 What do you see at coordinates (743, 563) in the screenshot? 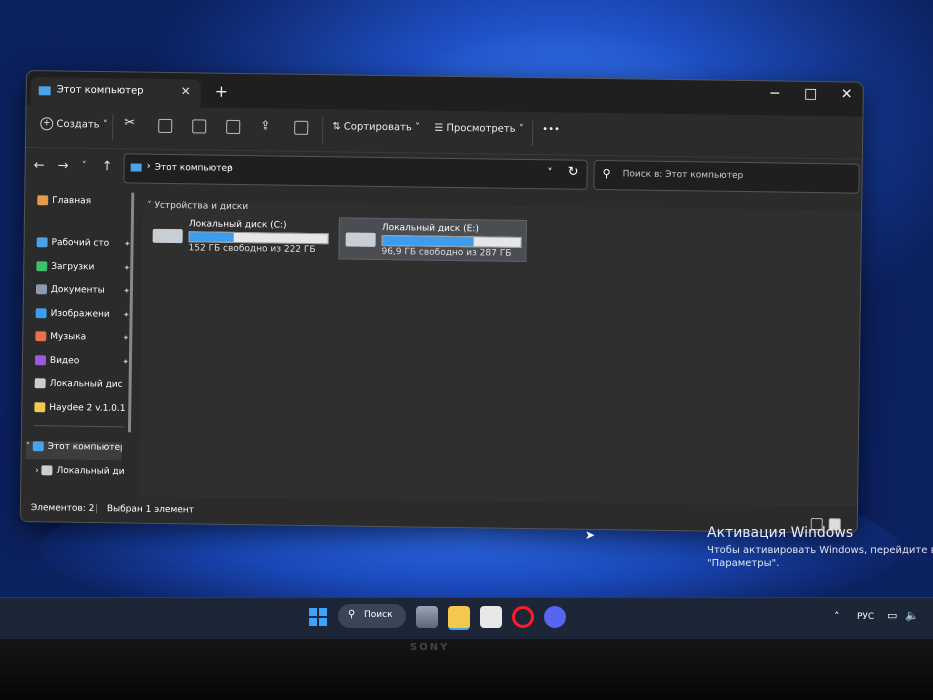
I see `activation-line2: "Параметры".` at bounding box center [743, 563].